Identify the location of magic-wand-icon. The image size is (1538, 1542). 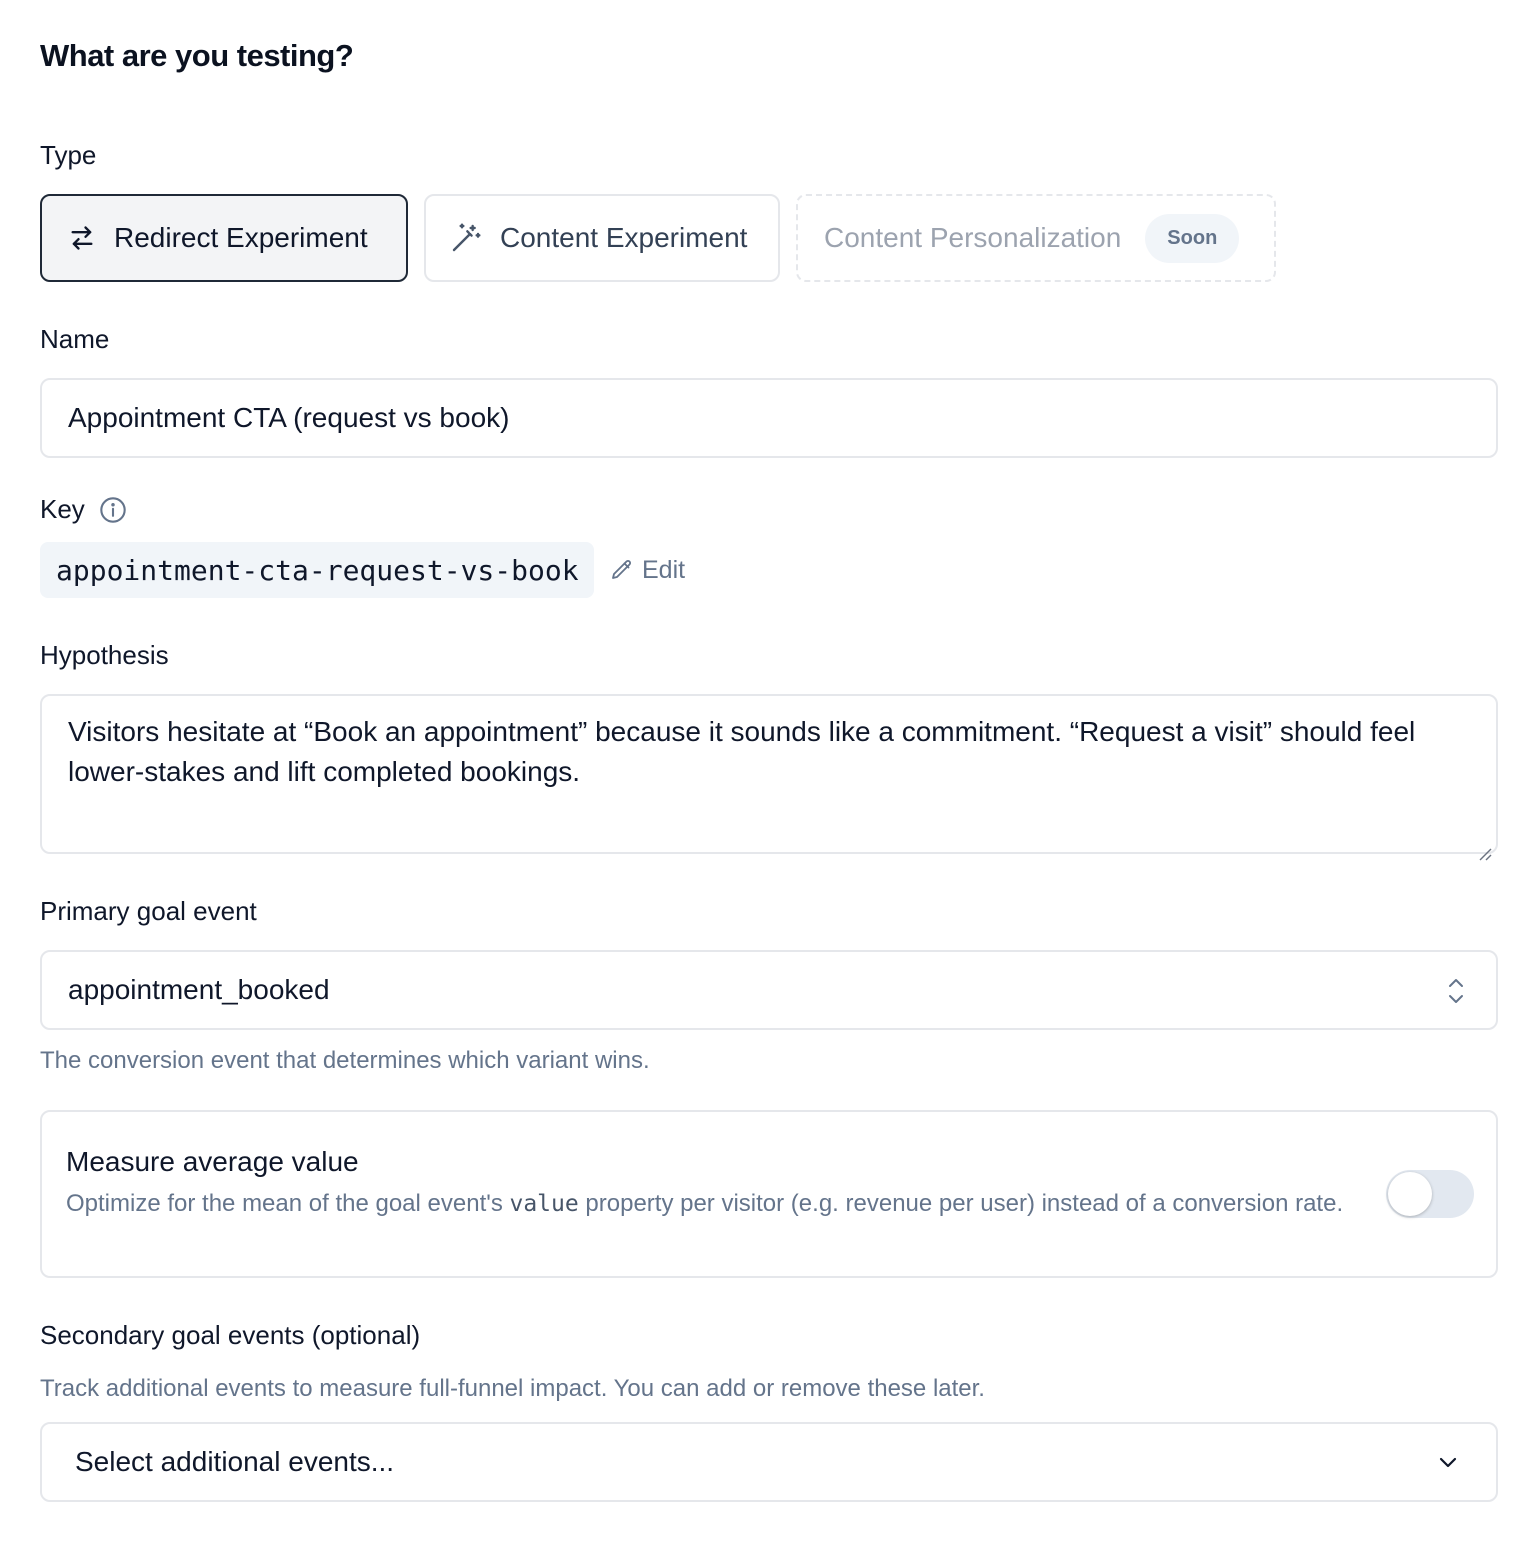
(466, 238).